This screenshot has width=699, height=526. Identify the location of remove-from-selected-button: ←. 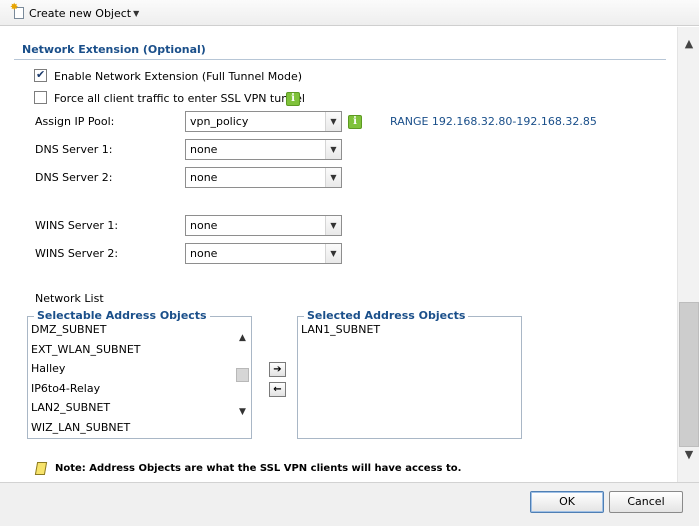
(277, 389).